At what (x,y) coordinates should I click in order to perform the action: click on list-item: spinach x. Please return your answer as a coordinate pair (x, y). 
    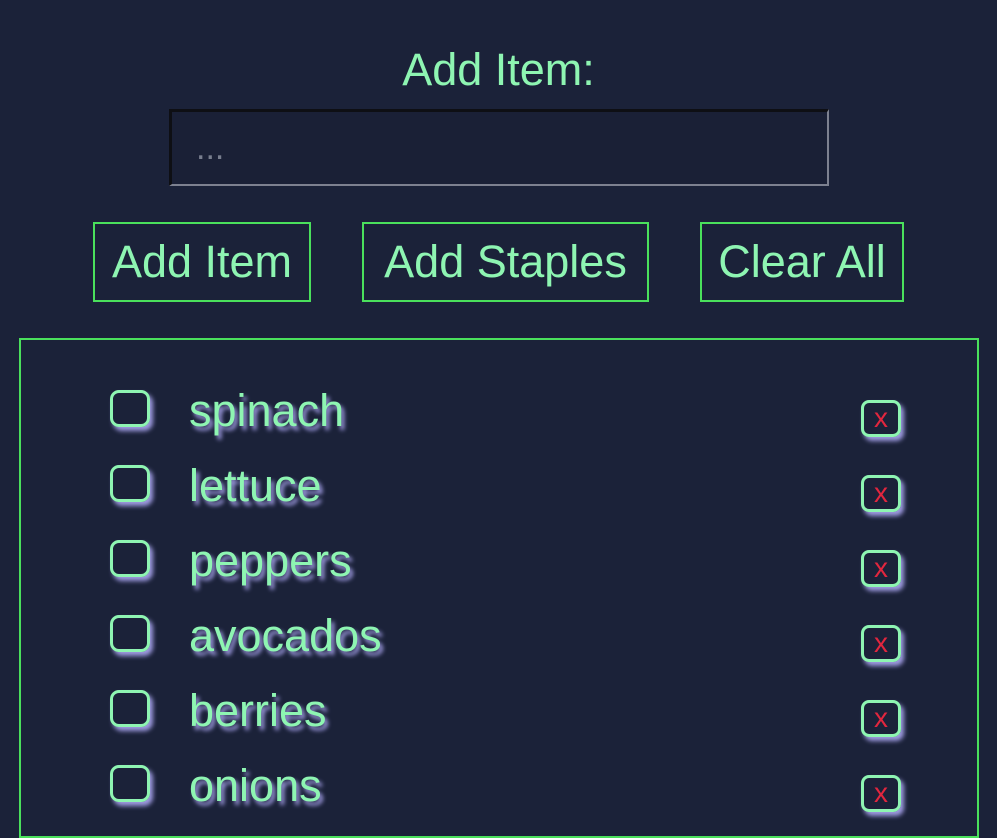
    Looking at the image, I should click on (499, 388).